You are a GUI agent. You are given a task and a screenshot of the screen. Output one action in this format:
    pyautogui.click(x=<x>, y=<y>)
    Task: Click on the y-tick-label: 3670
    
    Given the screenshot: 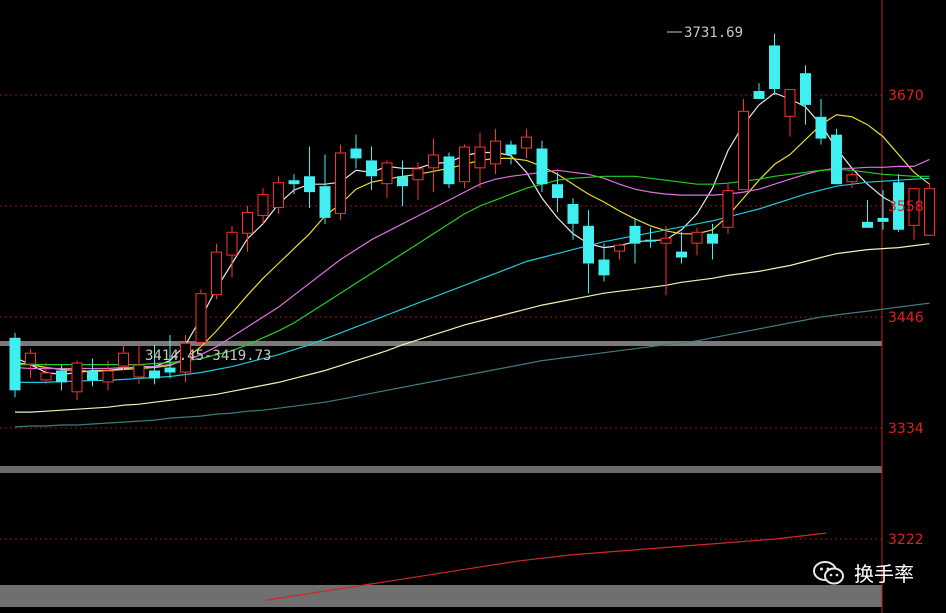 What is the action you would take?
    pyautogui.click(x=906, y=96)
    